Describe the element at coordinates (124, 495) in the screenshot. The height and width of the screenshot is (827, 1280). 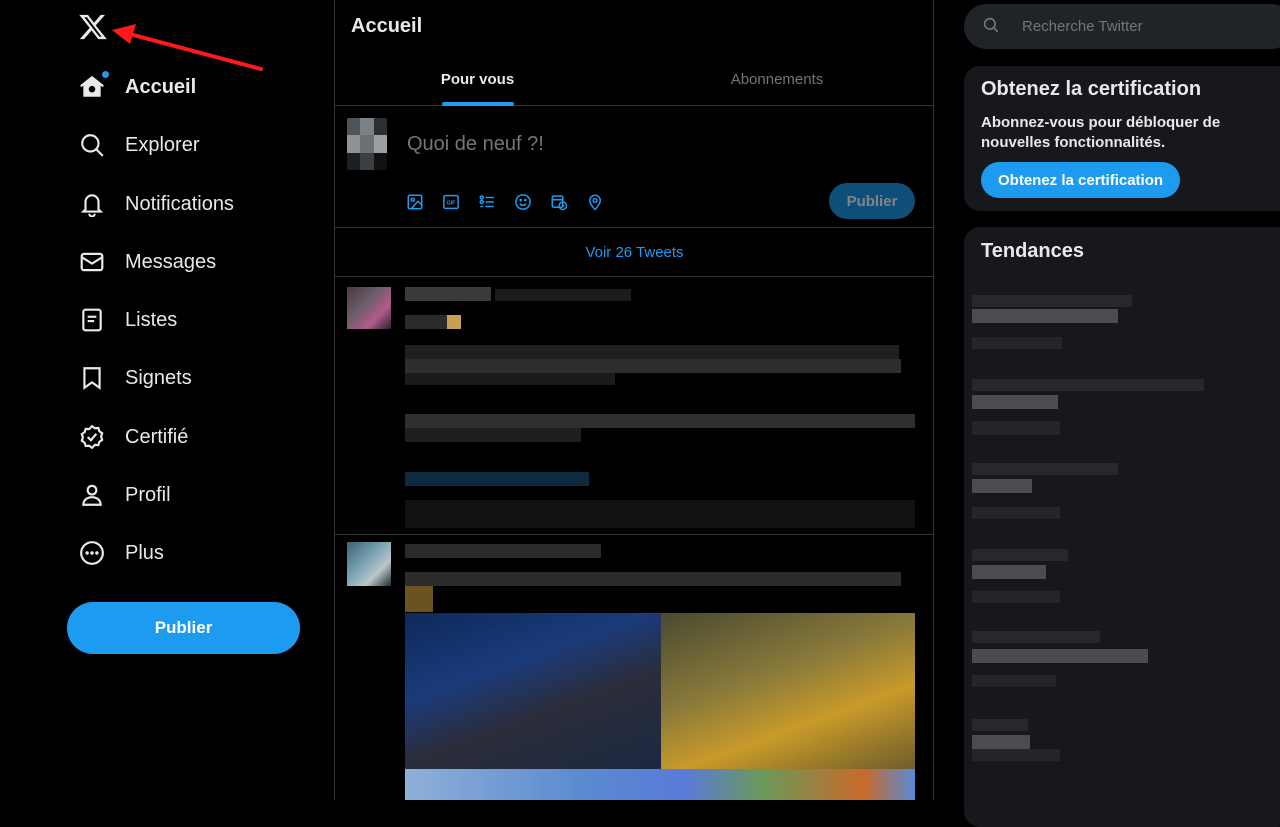
I see `nav-item-profil: Profil` at that location.